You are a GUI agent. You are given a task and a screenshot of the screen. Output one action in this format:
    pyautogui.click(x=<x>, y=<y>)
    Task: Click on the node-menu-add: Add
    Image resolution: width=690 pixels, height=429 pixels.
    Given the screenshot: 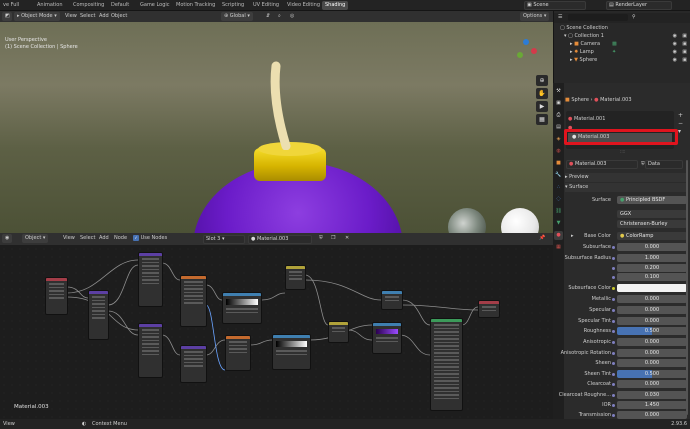 What is the action you would take?
    pyautogui.click(x=104, y=238)
    